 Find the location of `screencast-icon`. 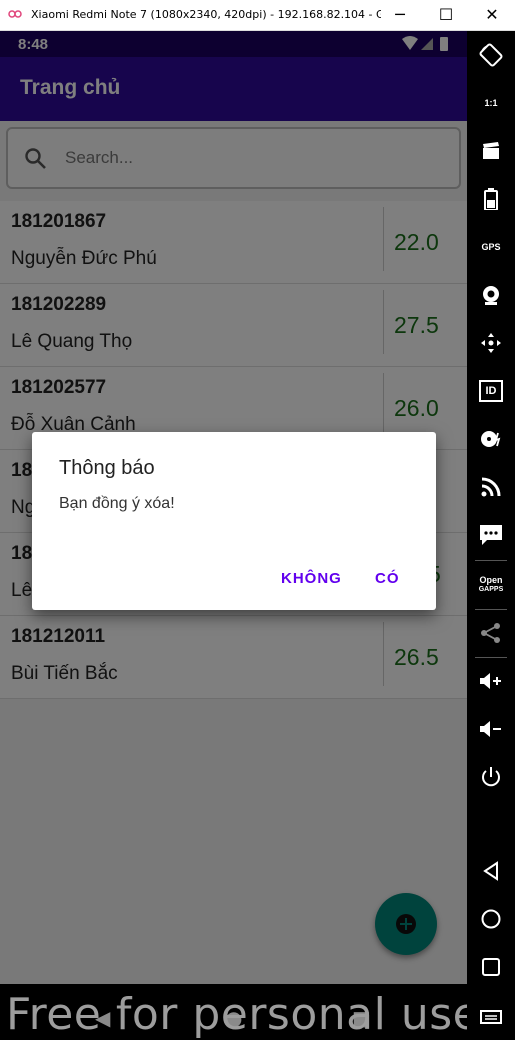

screencast-icon is located at coordinates (491, 151).